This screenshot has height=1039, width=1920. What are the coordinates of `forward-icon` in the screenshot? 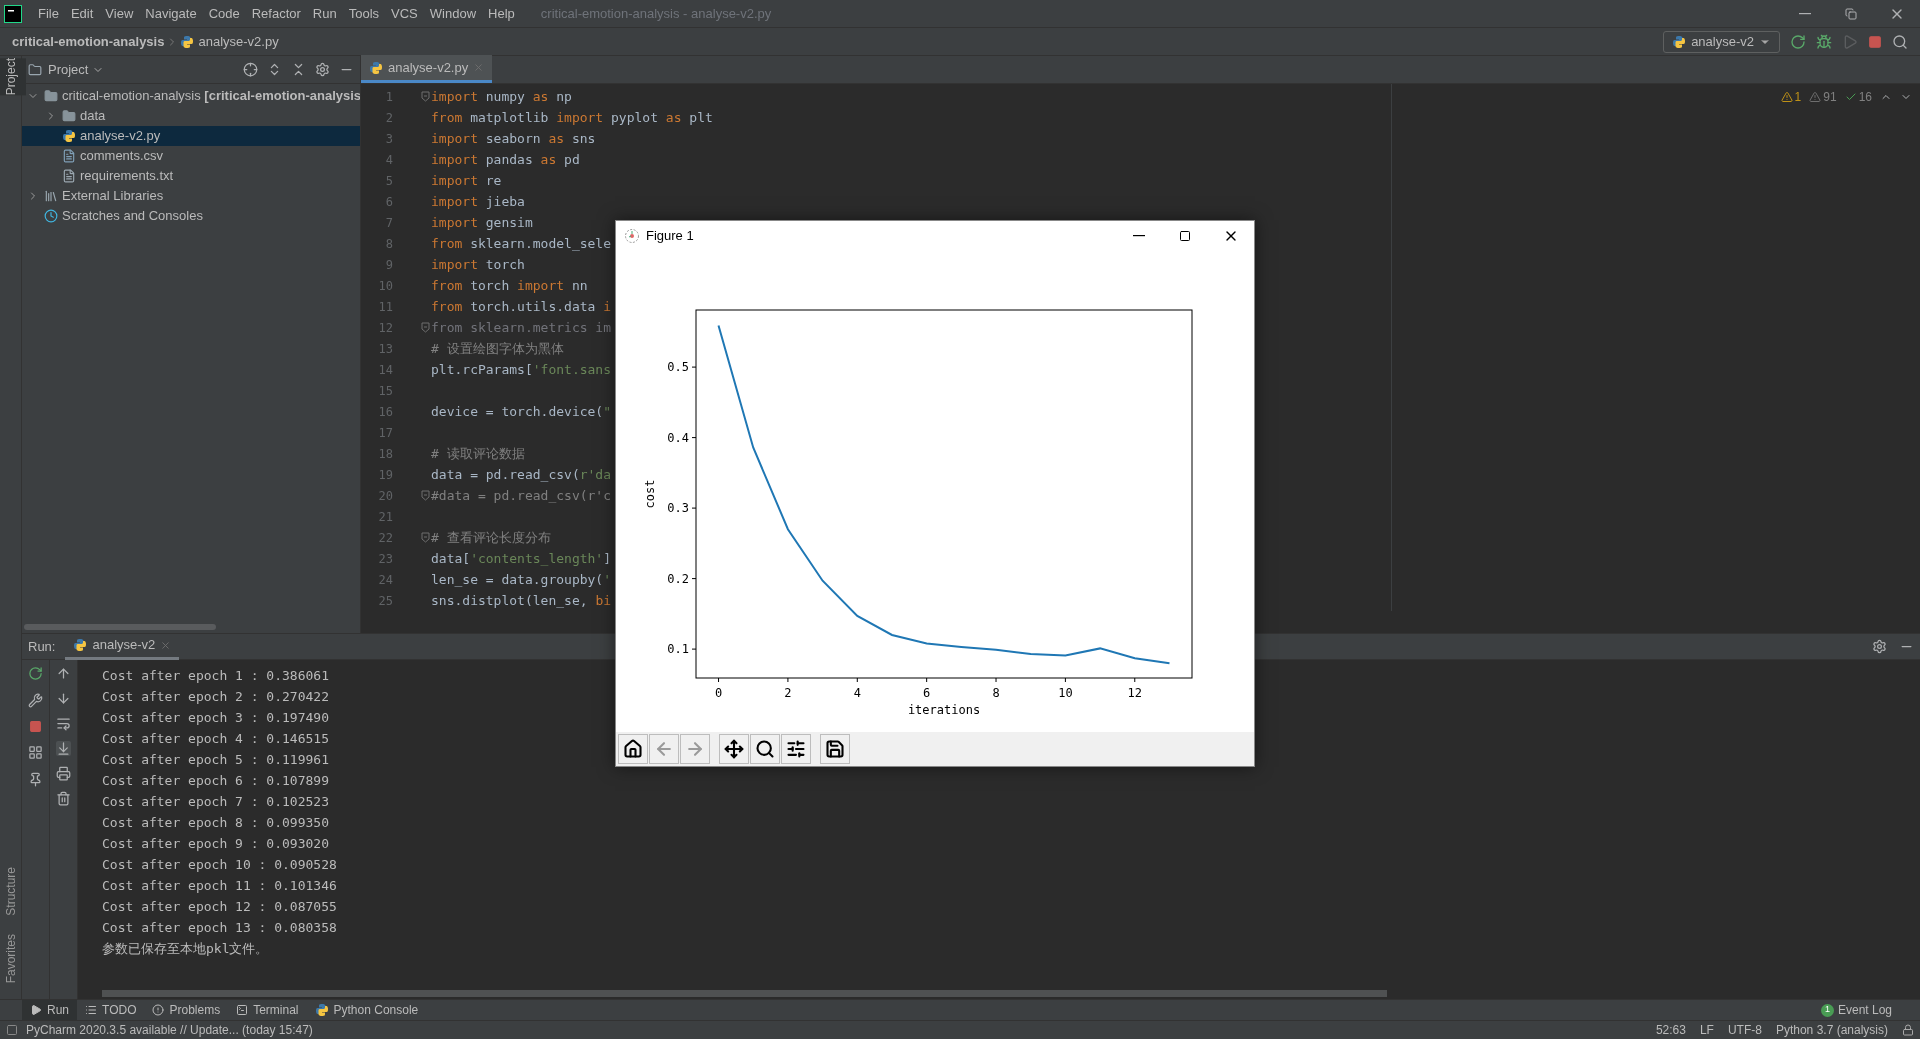 It's located at (695, 749).